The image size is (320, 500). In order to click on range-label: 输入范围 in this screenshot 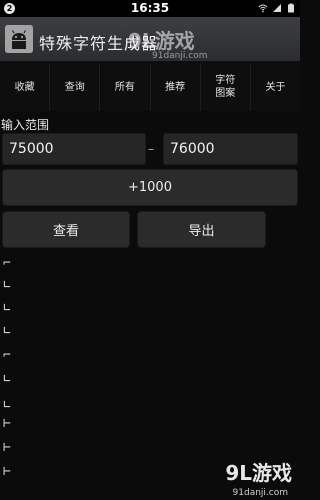, I will do `click(25, 125)`.